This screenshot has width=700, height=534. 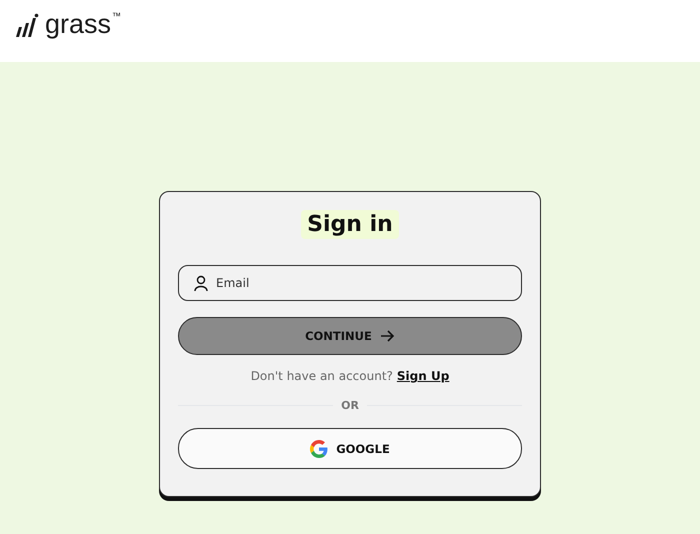 What do you see at coordinates (387, 336) in the screenshot?
I see `arrow-right-icon` at bounding box center [387, 336].